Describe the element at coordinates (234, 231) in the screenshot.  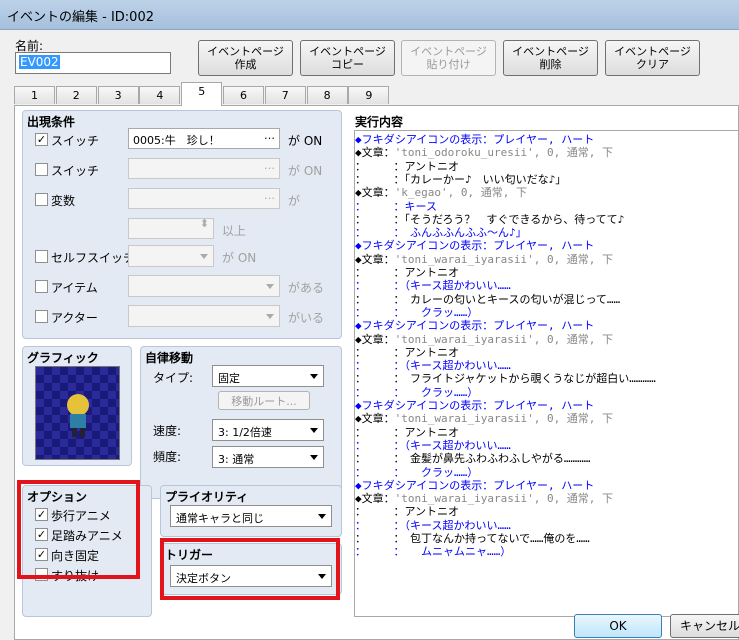
I see `variable-number-suffix: 以上` at that location.